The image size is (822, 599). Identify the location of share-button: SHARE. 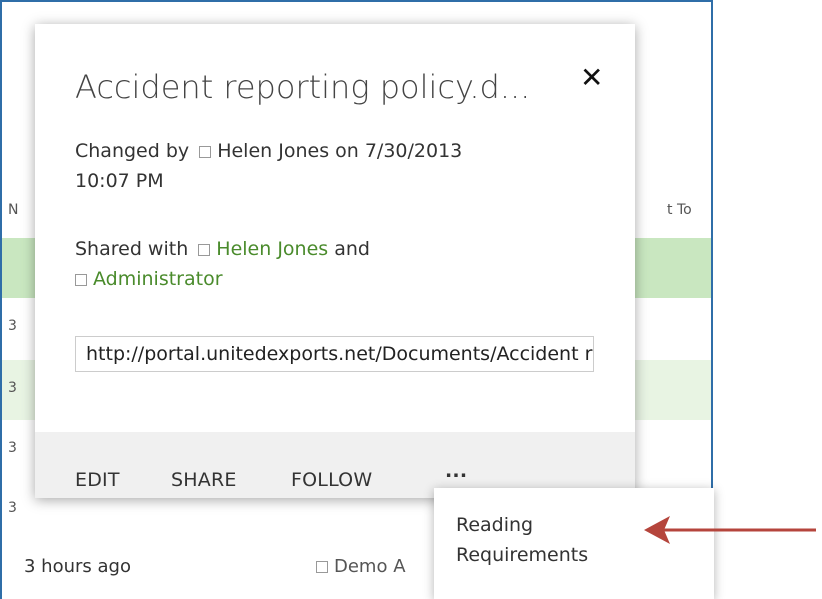
(204, 480).